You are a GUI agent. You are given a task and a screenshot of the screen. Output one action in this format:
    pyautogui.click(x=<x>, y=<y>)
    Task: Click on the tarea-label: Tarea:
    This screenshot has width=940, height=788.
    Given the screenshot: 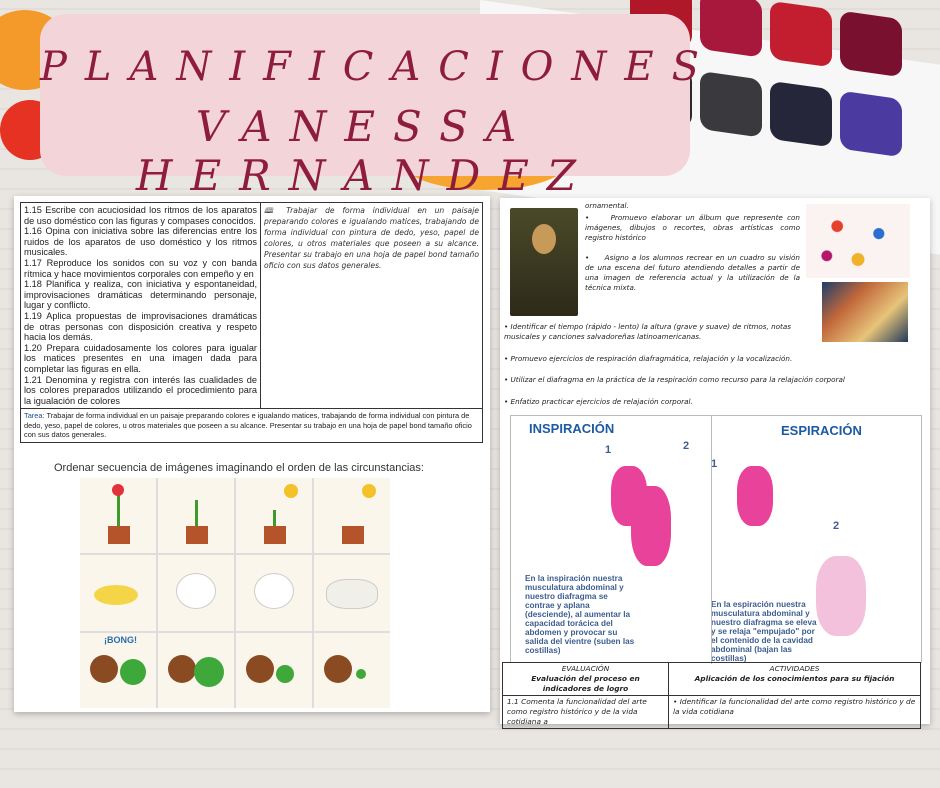 What is the action you would take?
    pyautogui.click(x=34, y=416)
    